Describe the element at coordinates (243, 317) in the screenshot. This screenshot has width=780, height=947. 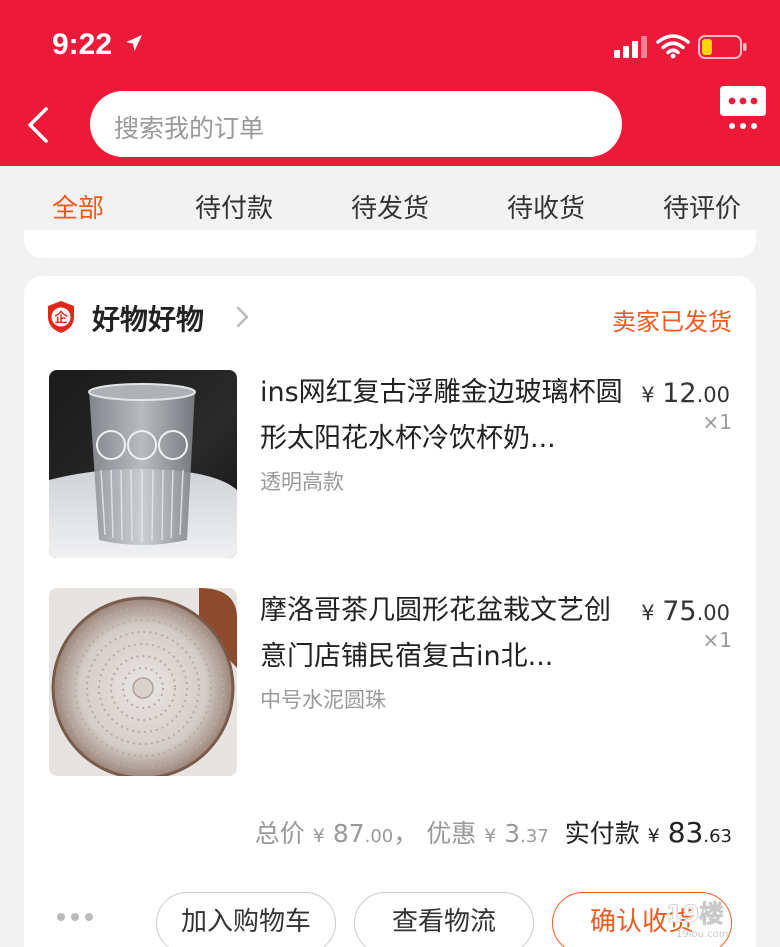
I see `chevron-right-icon` at that location.